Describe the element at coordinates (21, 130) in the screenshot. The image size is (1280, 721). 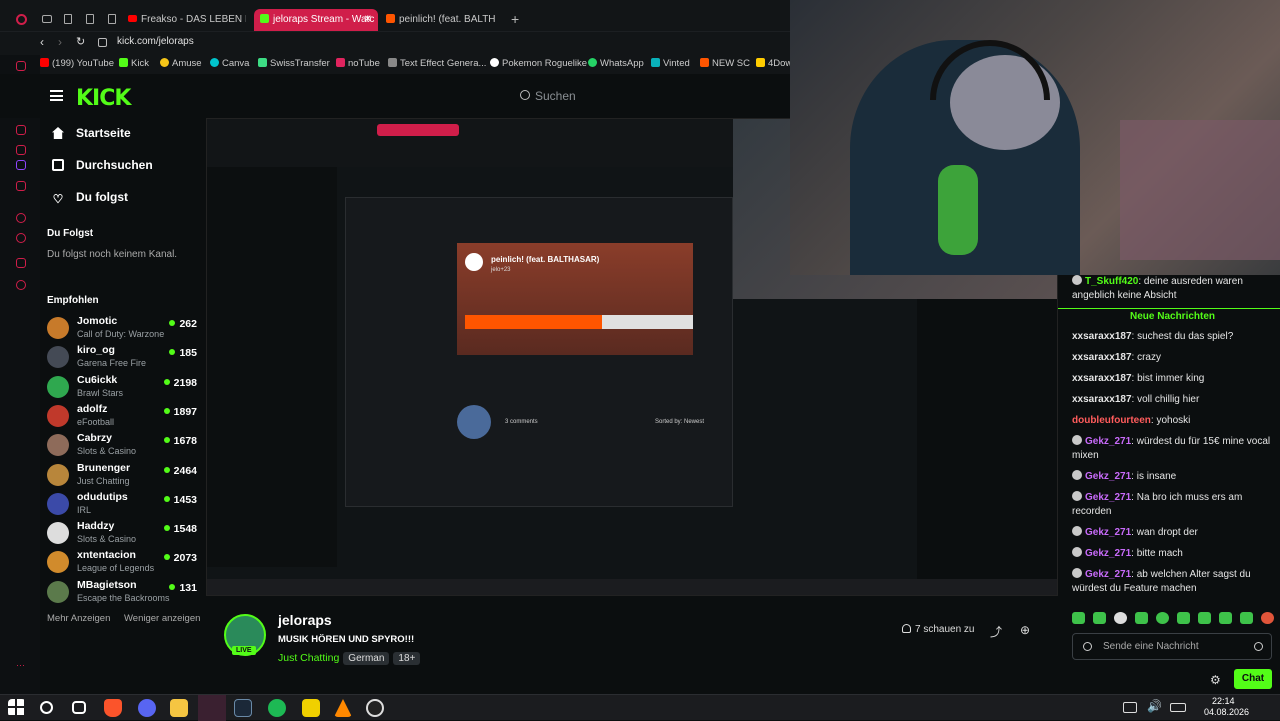
I see `settings-icon` at that location.